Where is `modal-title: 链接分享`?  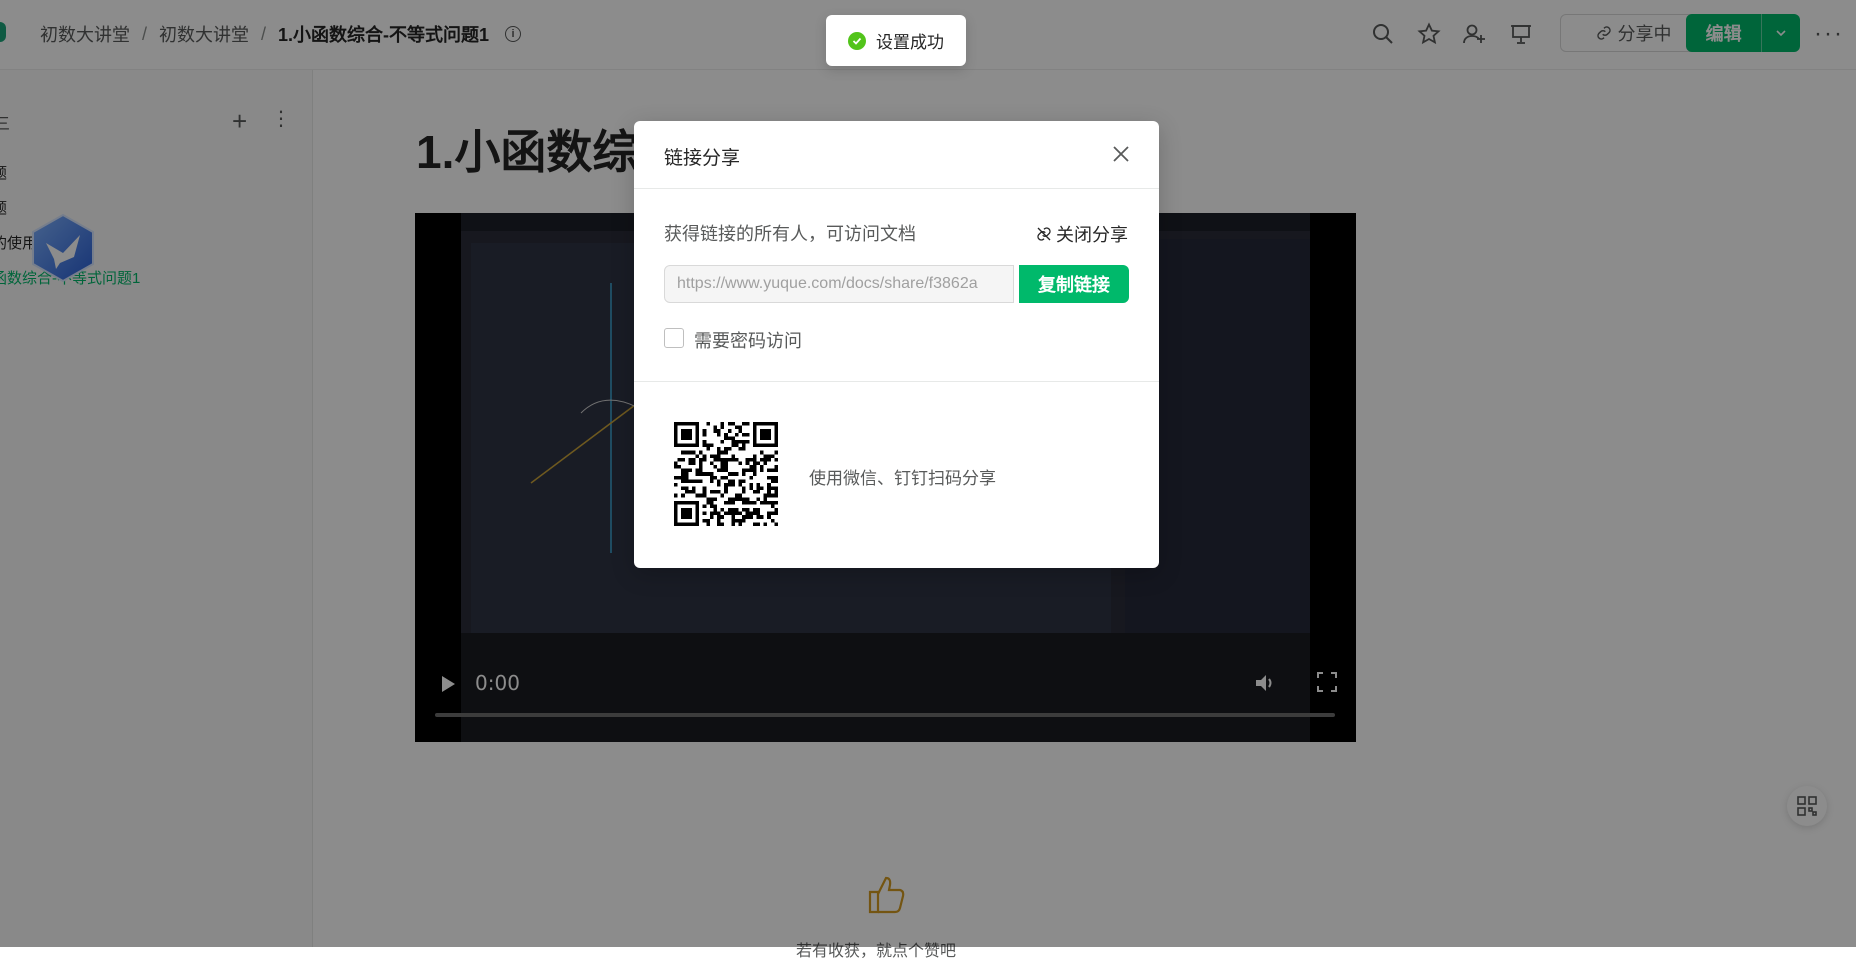 modal-title: 链接分享 is located at coordinates (702, 158).